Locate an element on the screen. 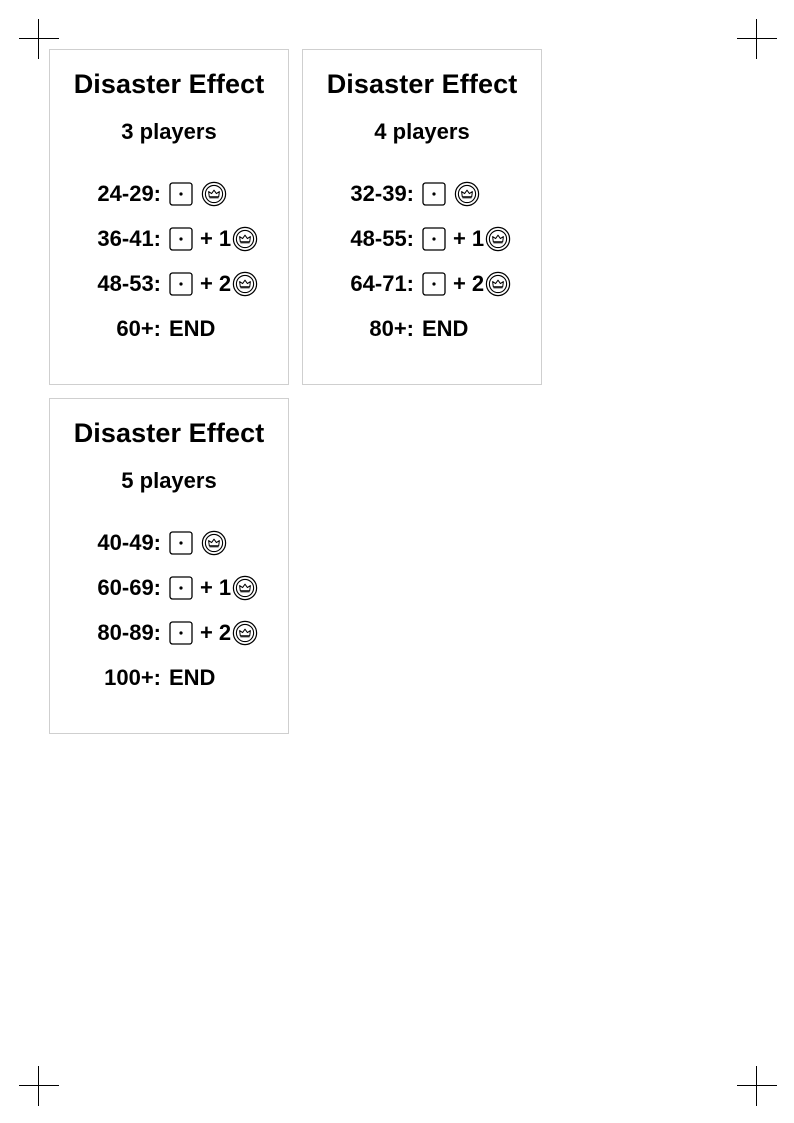 This screenshot has width=794, height=1123. effect-row: 24-29: is located at coordinates (169, 194).